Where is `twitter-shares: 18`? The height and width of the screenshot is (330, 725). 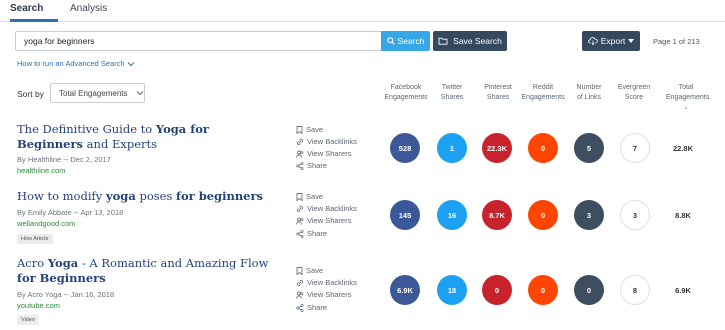 twitter-shares: 18 is located at coordinates (452, 290).